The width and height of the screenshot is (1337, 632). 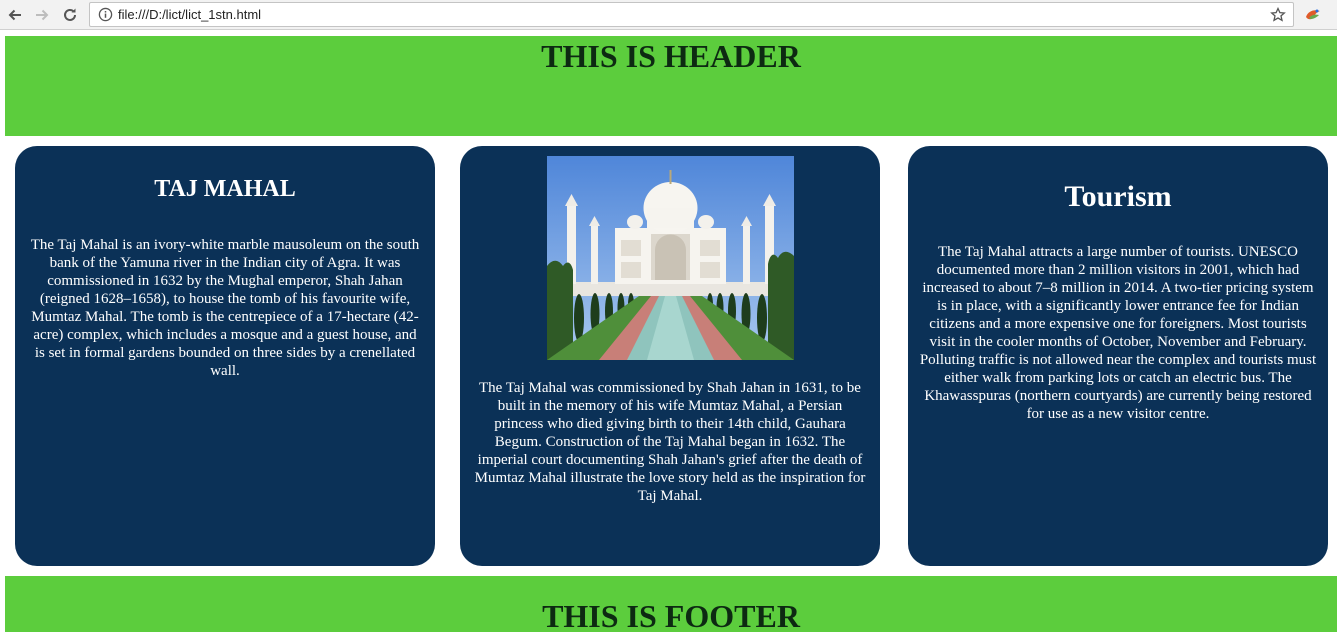 I want to click on header-title: THIS IS HEADER, so click(x=671, y=56).